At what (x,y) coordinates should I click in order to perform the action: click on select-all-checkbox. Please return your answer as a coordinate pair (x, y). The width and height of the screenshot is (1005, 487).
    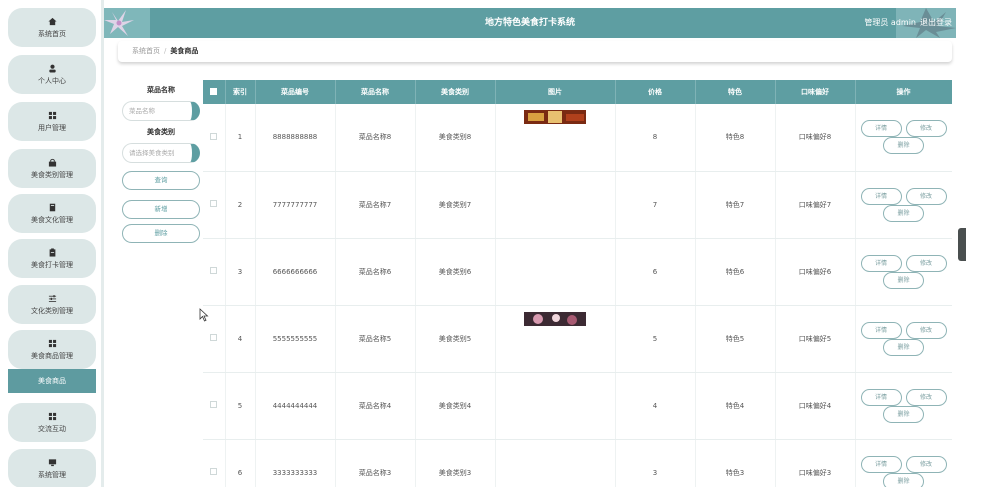
    Looking at the image, I should click on (214, 91).